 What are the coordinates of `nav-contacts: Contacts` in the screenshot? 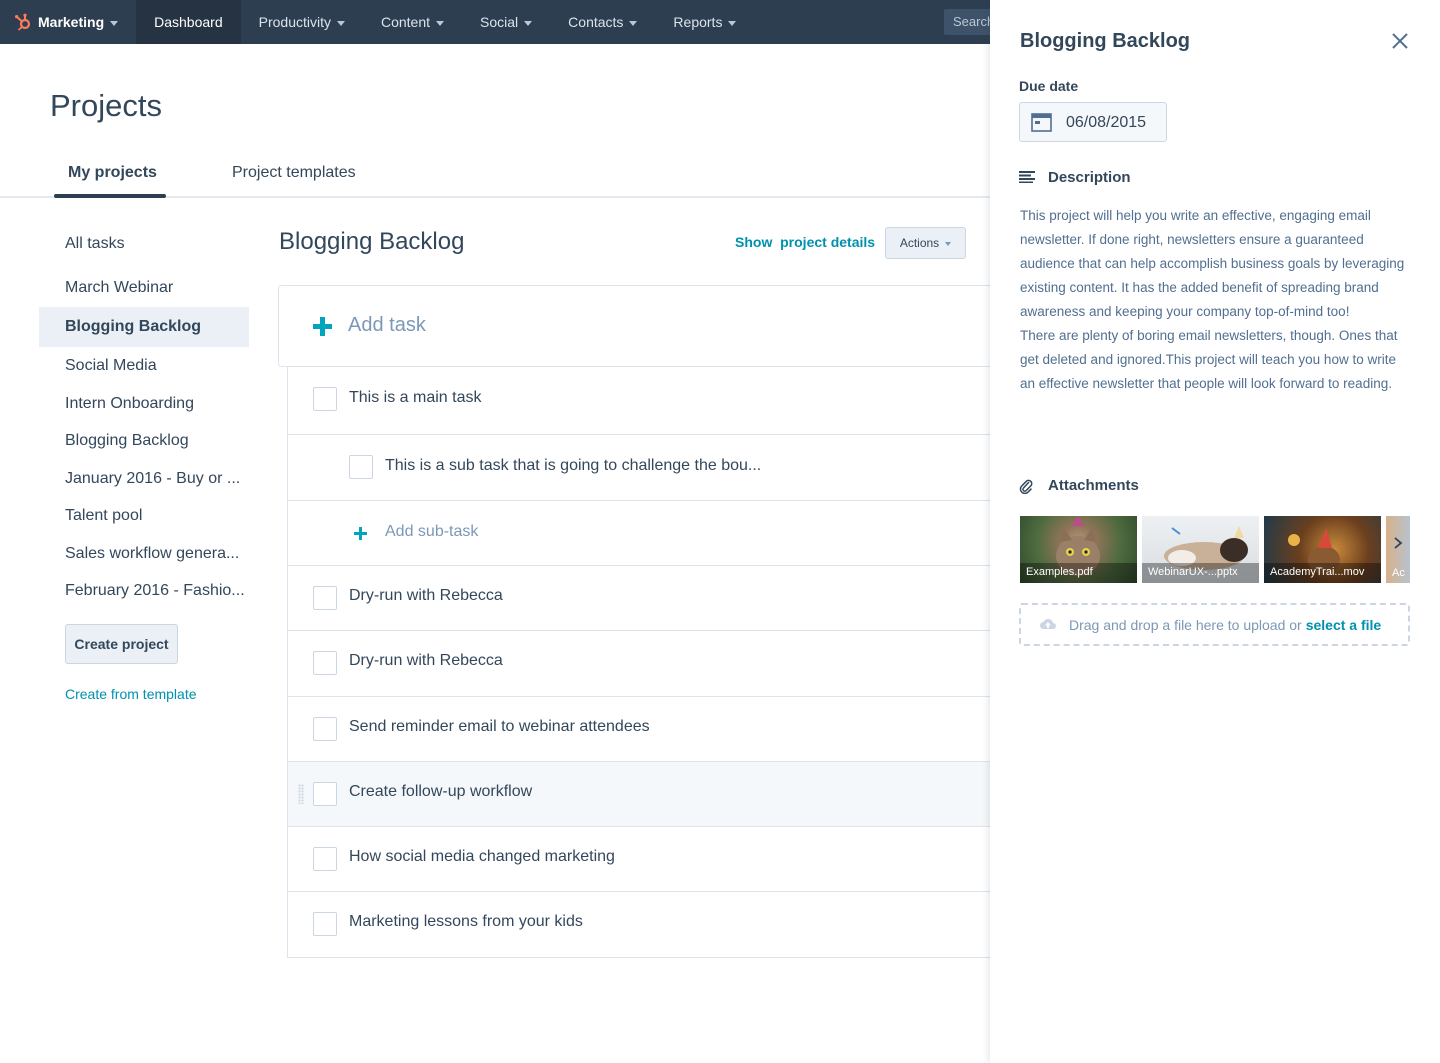 It's located at (602, 22).